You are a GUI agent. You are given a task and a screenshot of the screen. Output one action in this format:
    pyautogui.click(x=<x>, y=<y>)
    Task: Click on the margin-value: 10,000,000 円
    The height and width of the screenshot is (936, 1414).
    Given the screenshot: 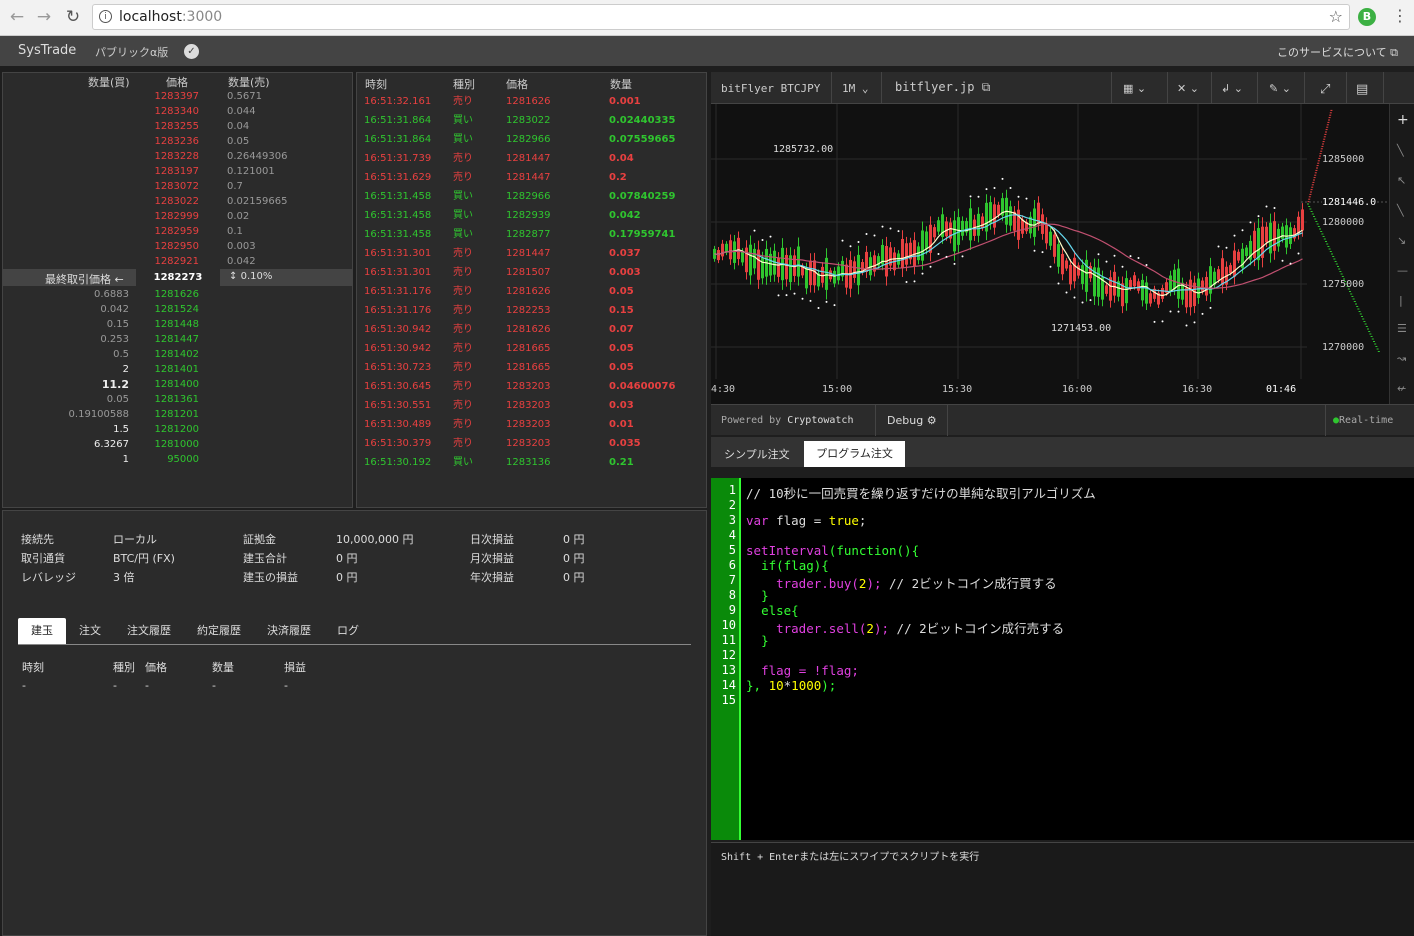 What is the action you would take?
    pyautogui.click(x=375, y=539)
    